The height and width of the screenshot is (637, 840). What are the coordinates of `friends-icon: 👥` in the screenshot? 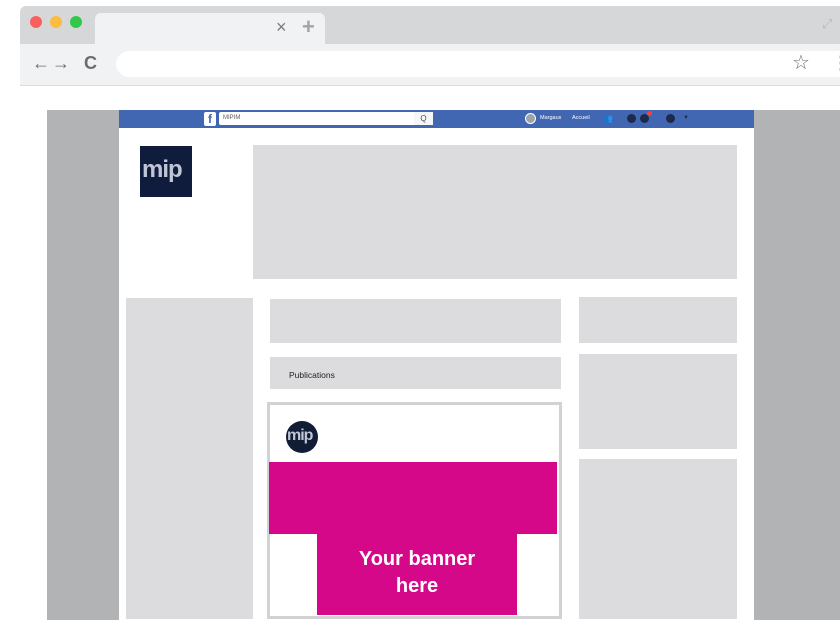 It's located at (608, 118).